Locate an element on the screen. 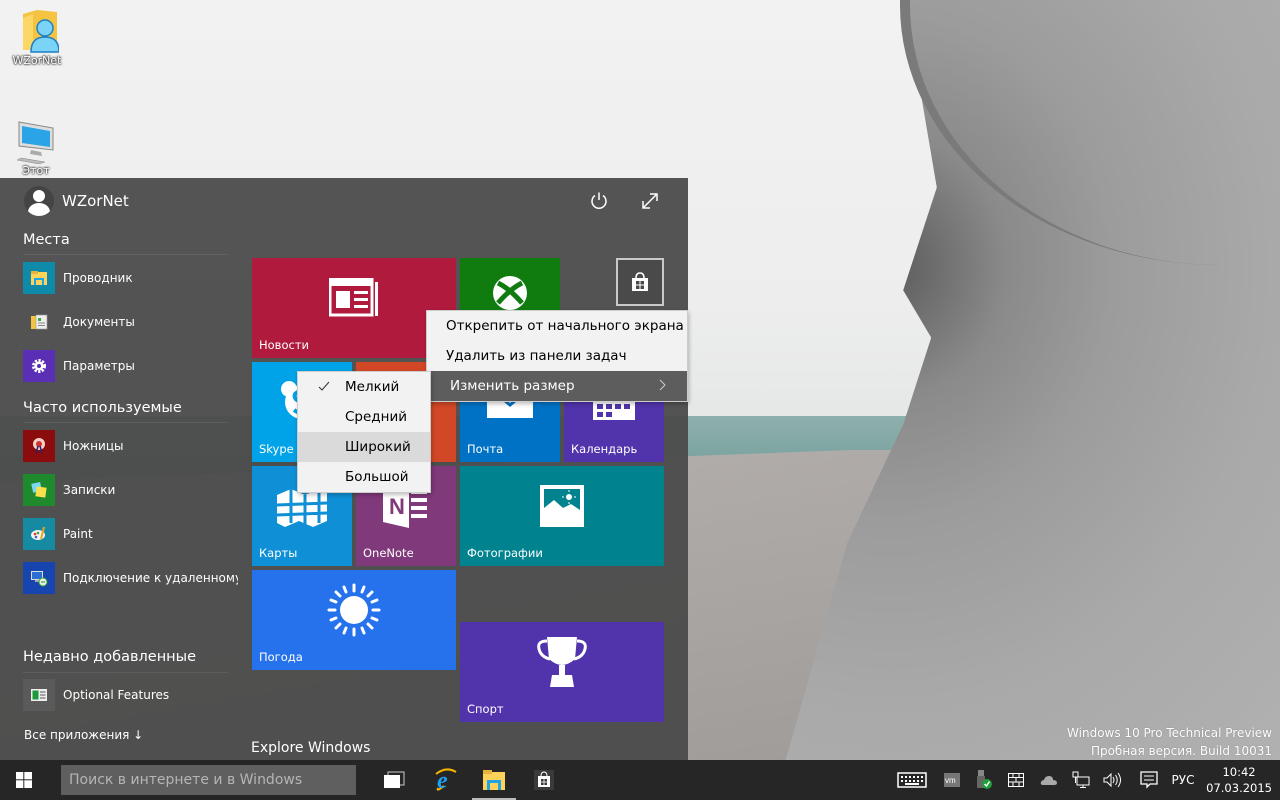 Image resolution: width=1280 pixels, height=800 pixels. onedrive-tray-button is located at coordinates (1049, 780).